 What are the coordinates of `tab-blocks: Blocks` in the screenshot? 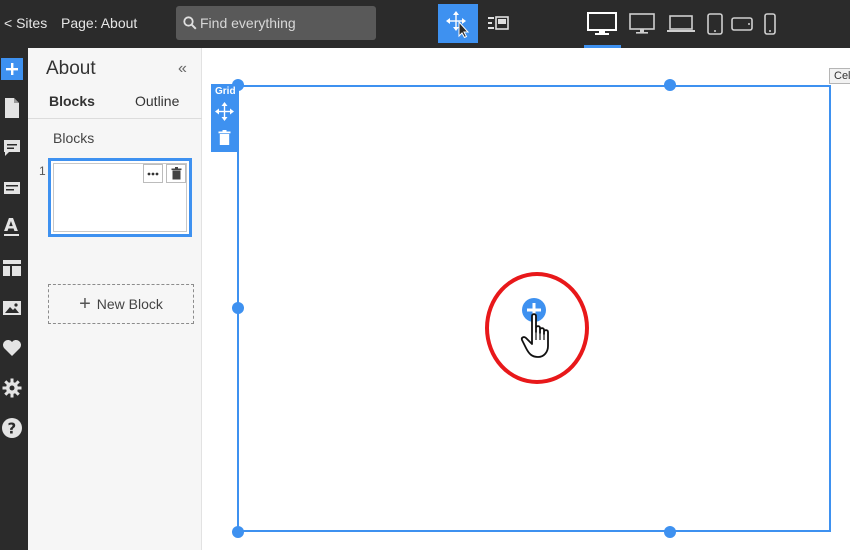 It's located at (72, 101).